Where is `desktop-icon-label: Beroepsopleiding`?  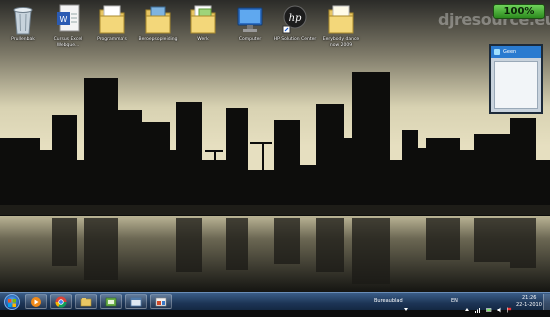
desktop-icon-label: Beroepsopleiding is located at coordinates (158, 39).